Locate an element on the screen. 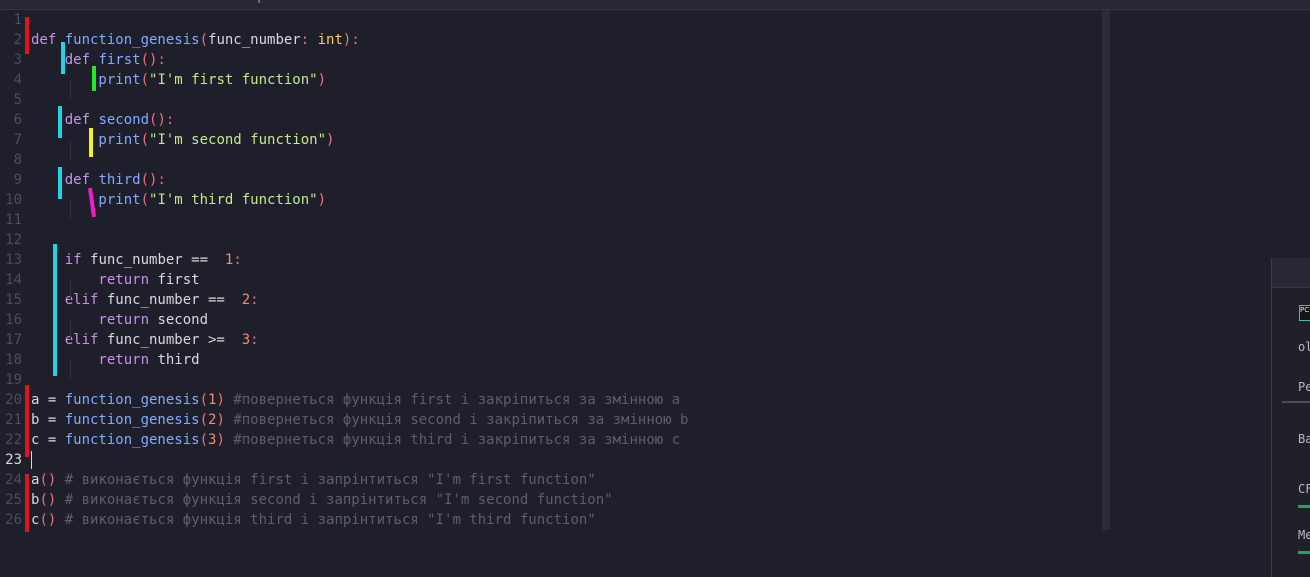 The height and width of the screenshot is (577, 1310). line-number: 11 is located at coordinates (13, 220).